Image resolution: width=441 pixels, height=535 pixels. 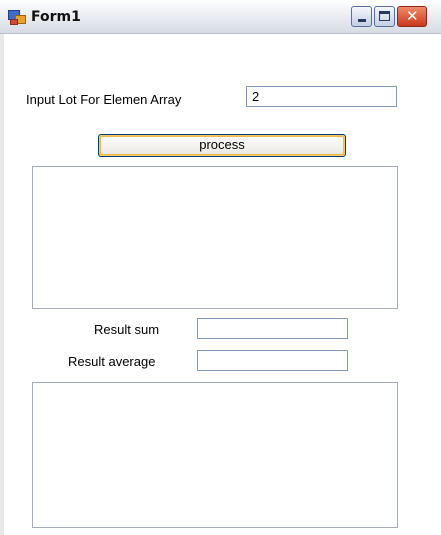 I want to click on result-sum-label: Result sum, so click(x=127, y=329).